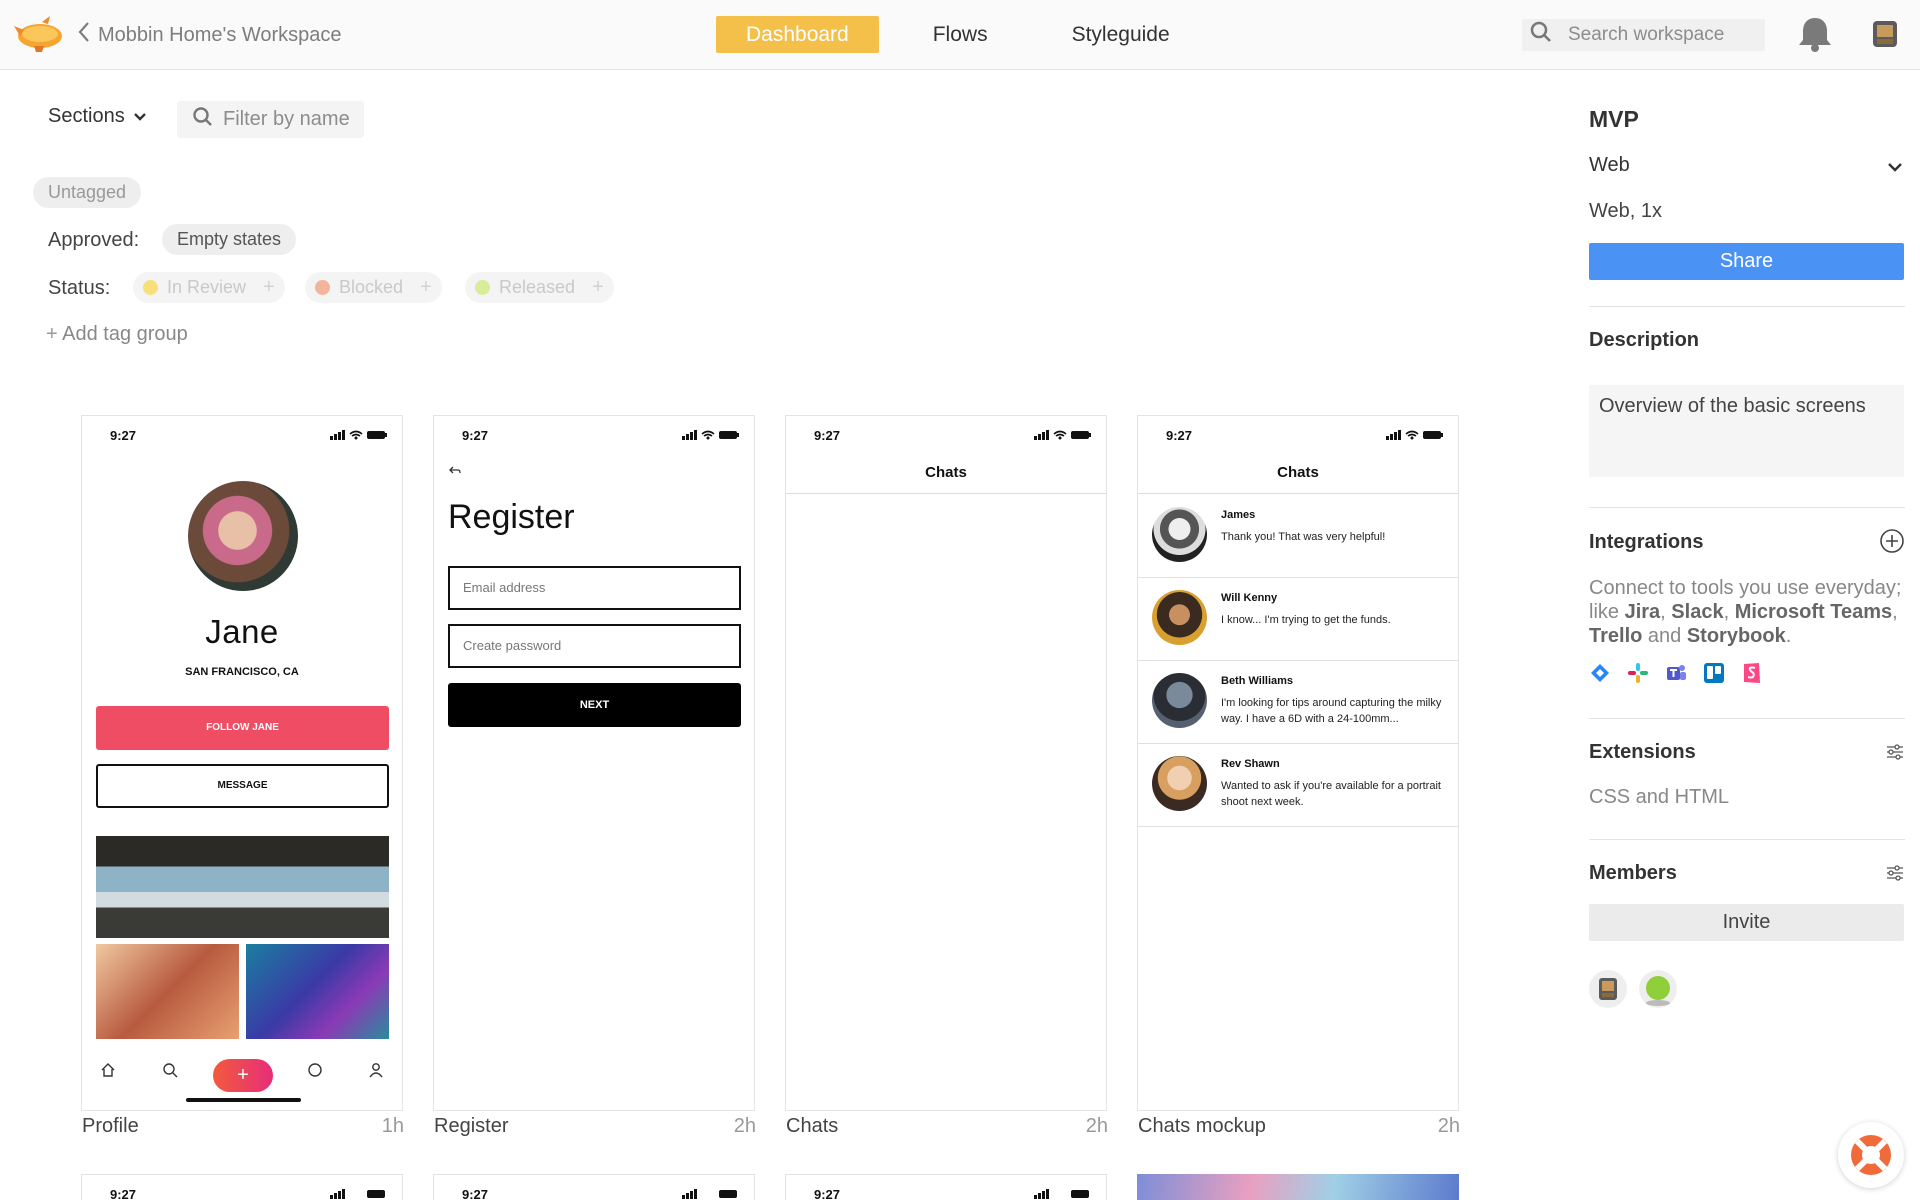  I want to click on microsoft-teams-icon, so click(1676, 673).